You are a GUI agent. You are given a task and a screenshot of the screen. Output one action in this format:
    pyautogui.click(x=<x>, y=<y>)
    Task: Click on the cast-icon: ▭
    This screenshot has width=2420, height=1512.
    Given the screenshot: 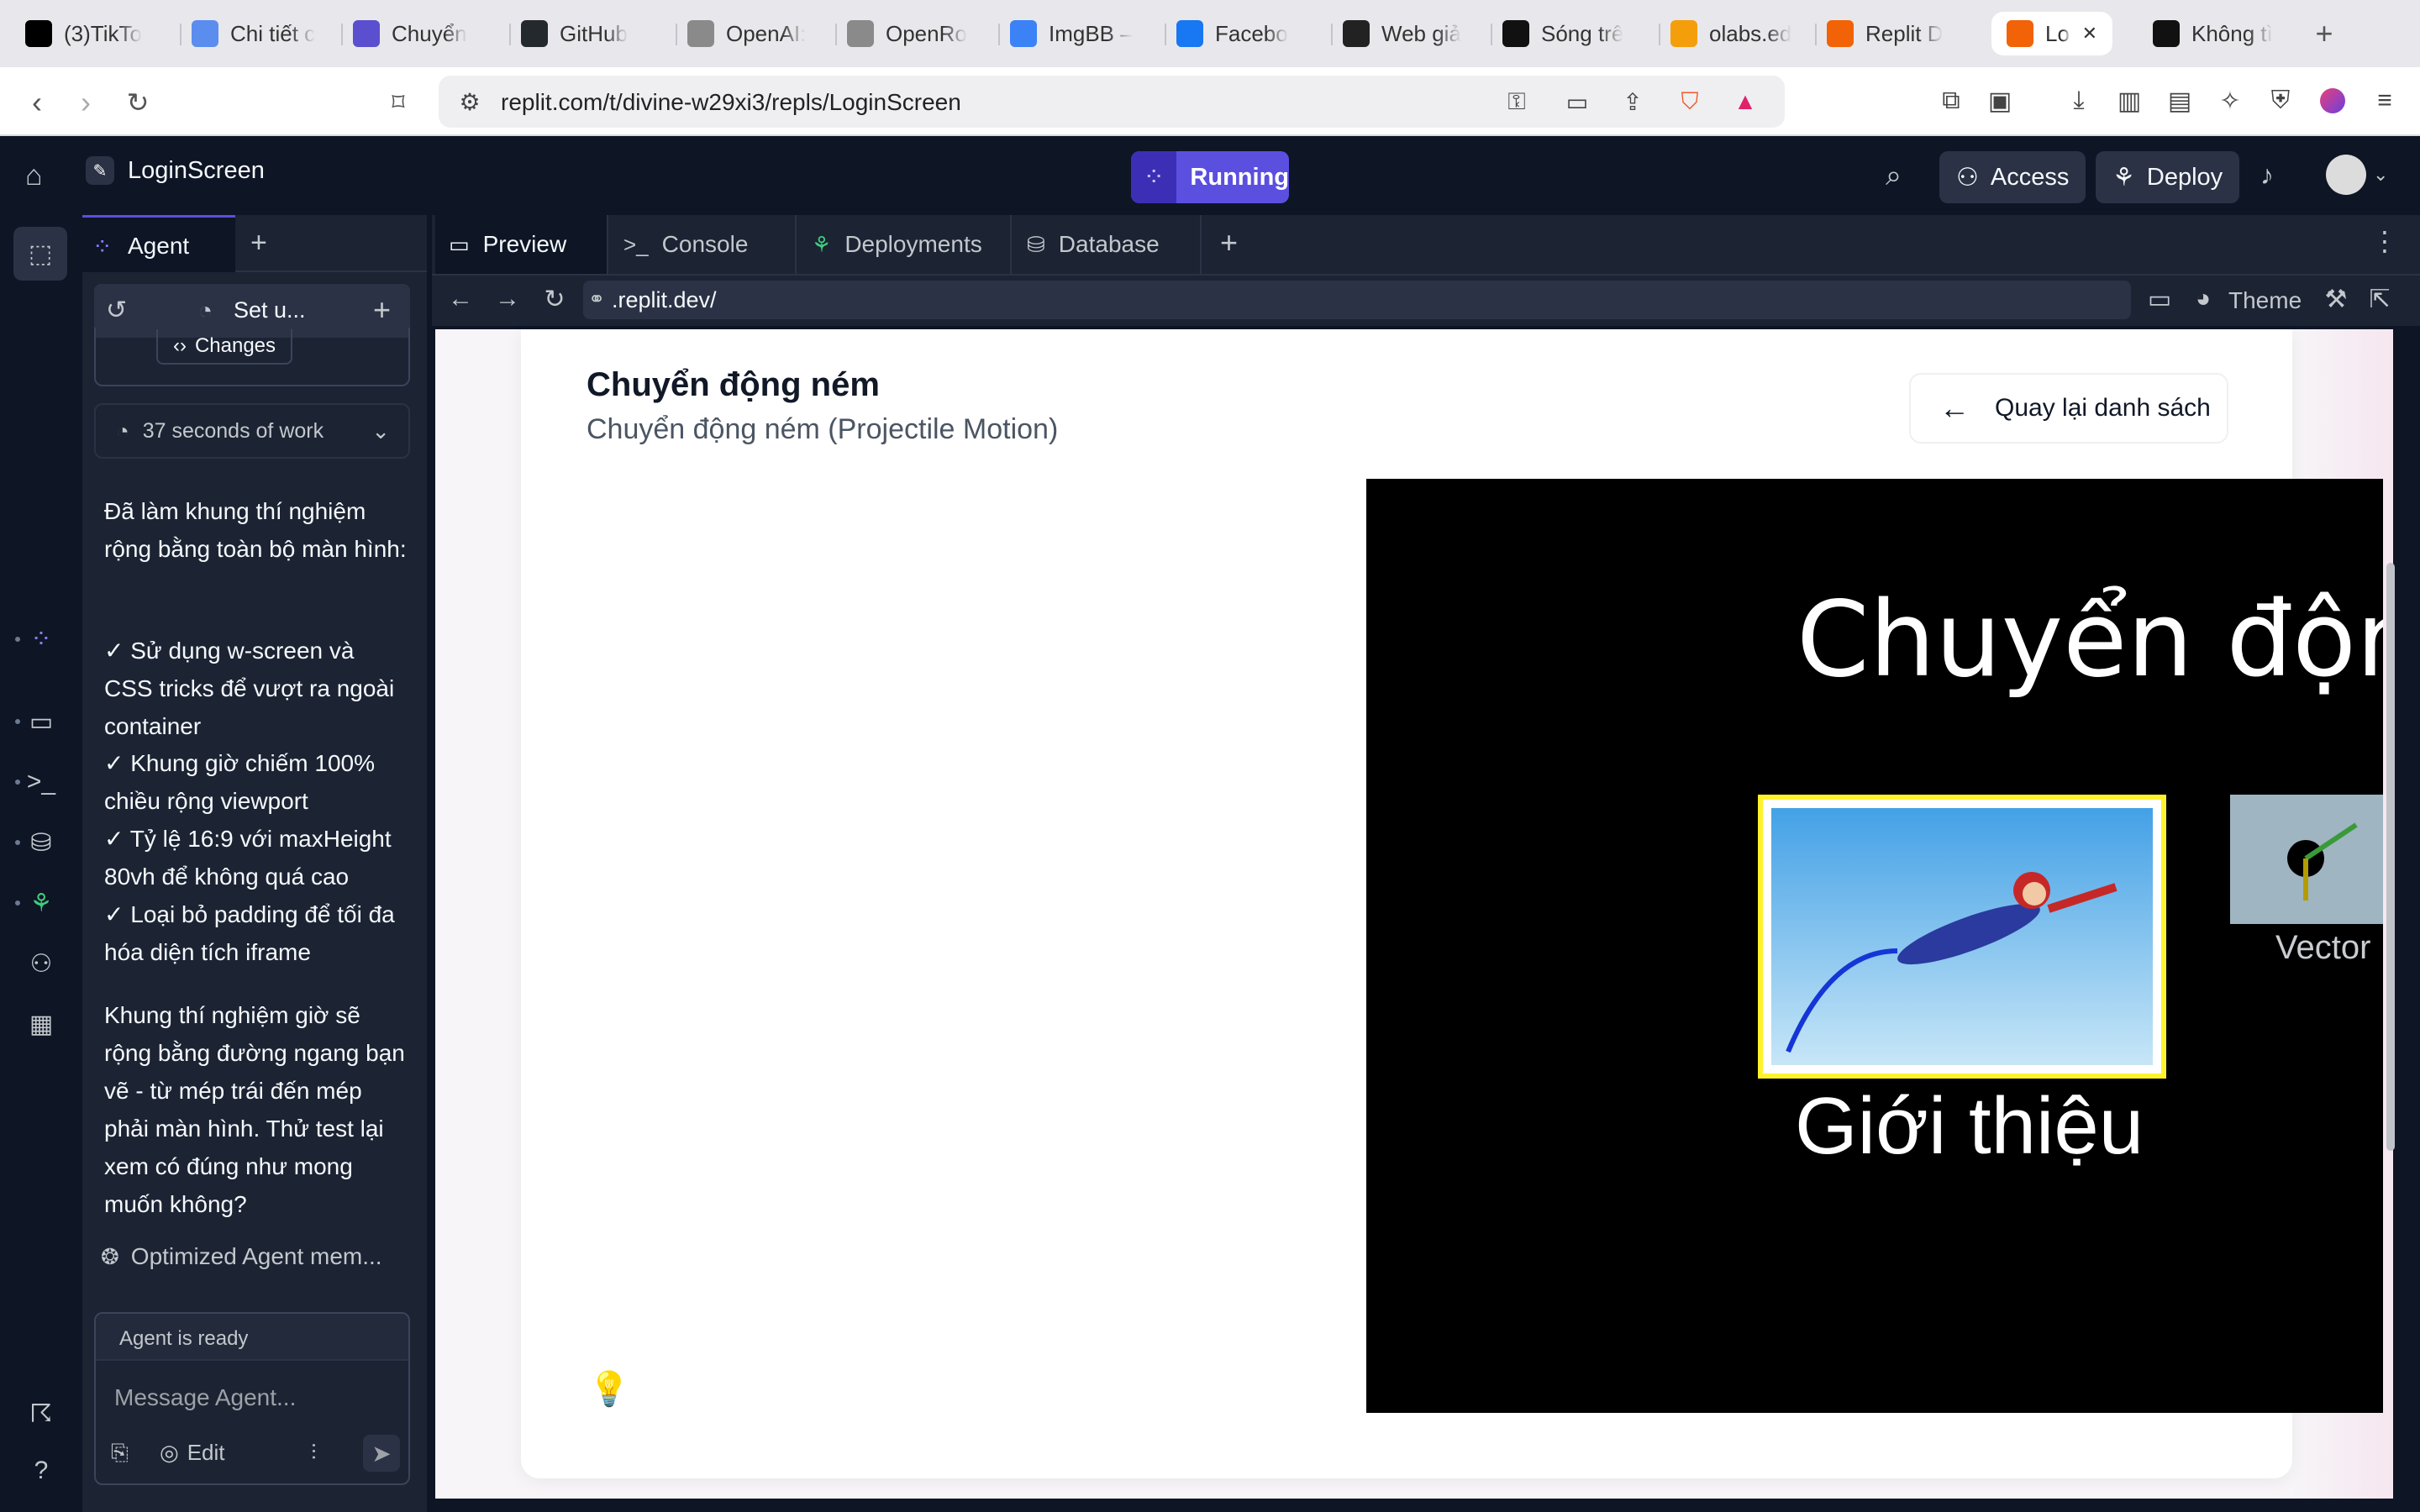 What is the action you would take?
    pyautogui.click(x=1577, y=101)
    